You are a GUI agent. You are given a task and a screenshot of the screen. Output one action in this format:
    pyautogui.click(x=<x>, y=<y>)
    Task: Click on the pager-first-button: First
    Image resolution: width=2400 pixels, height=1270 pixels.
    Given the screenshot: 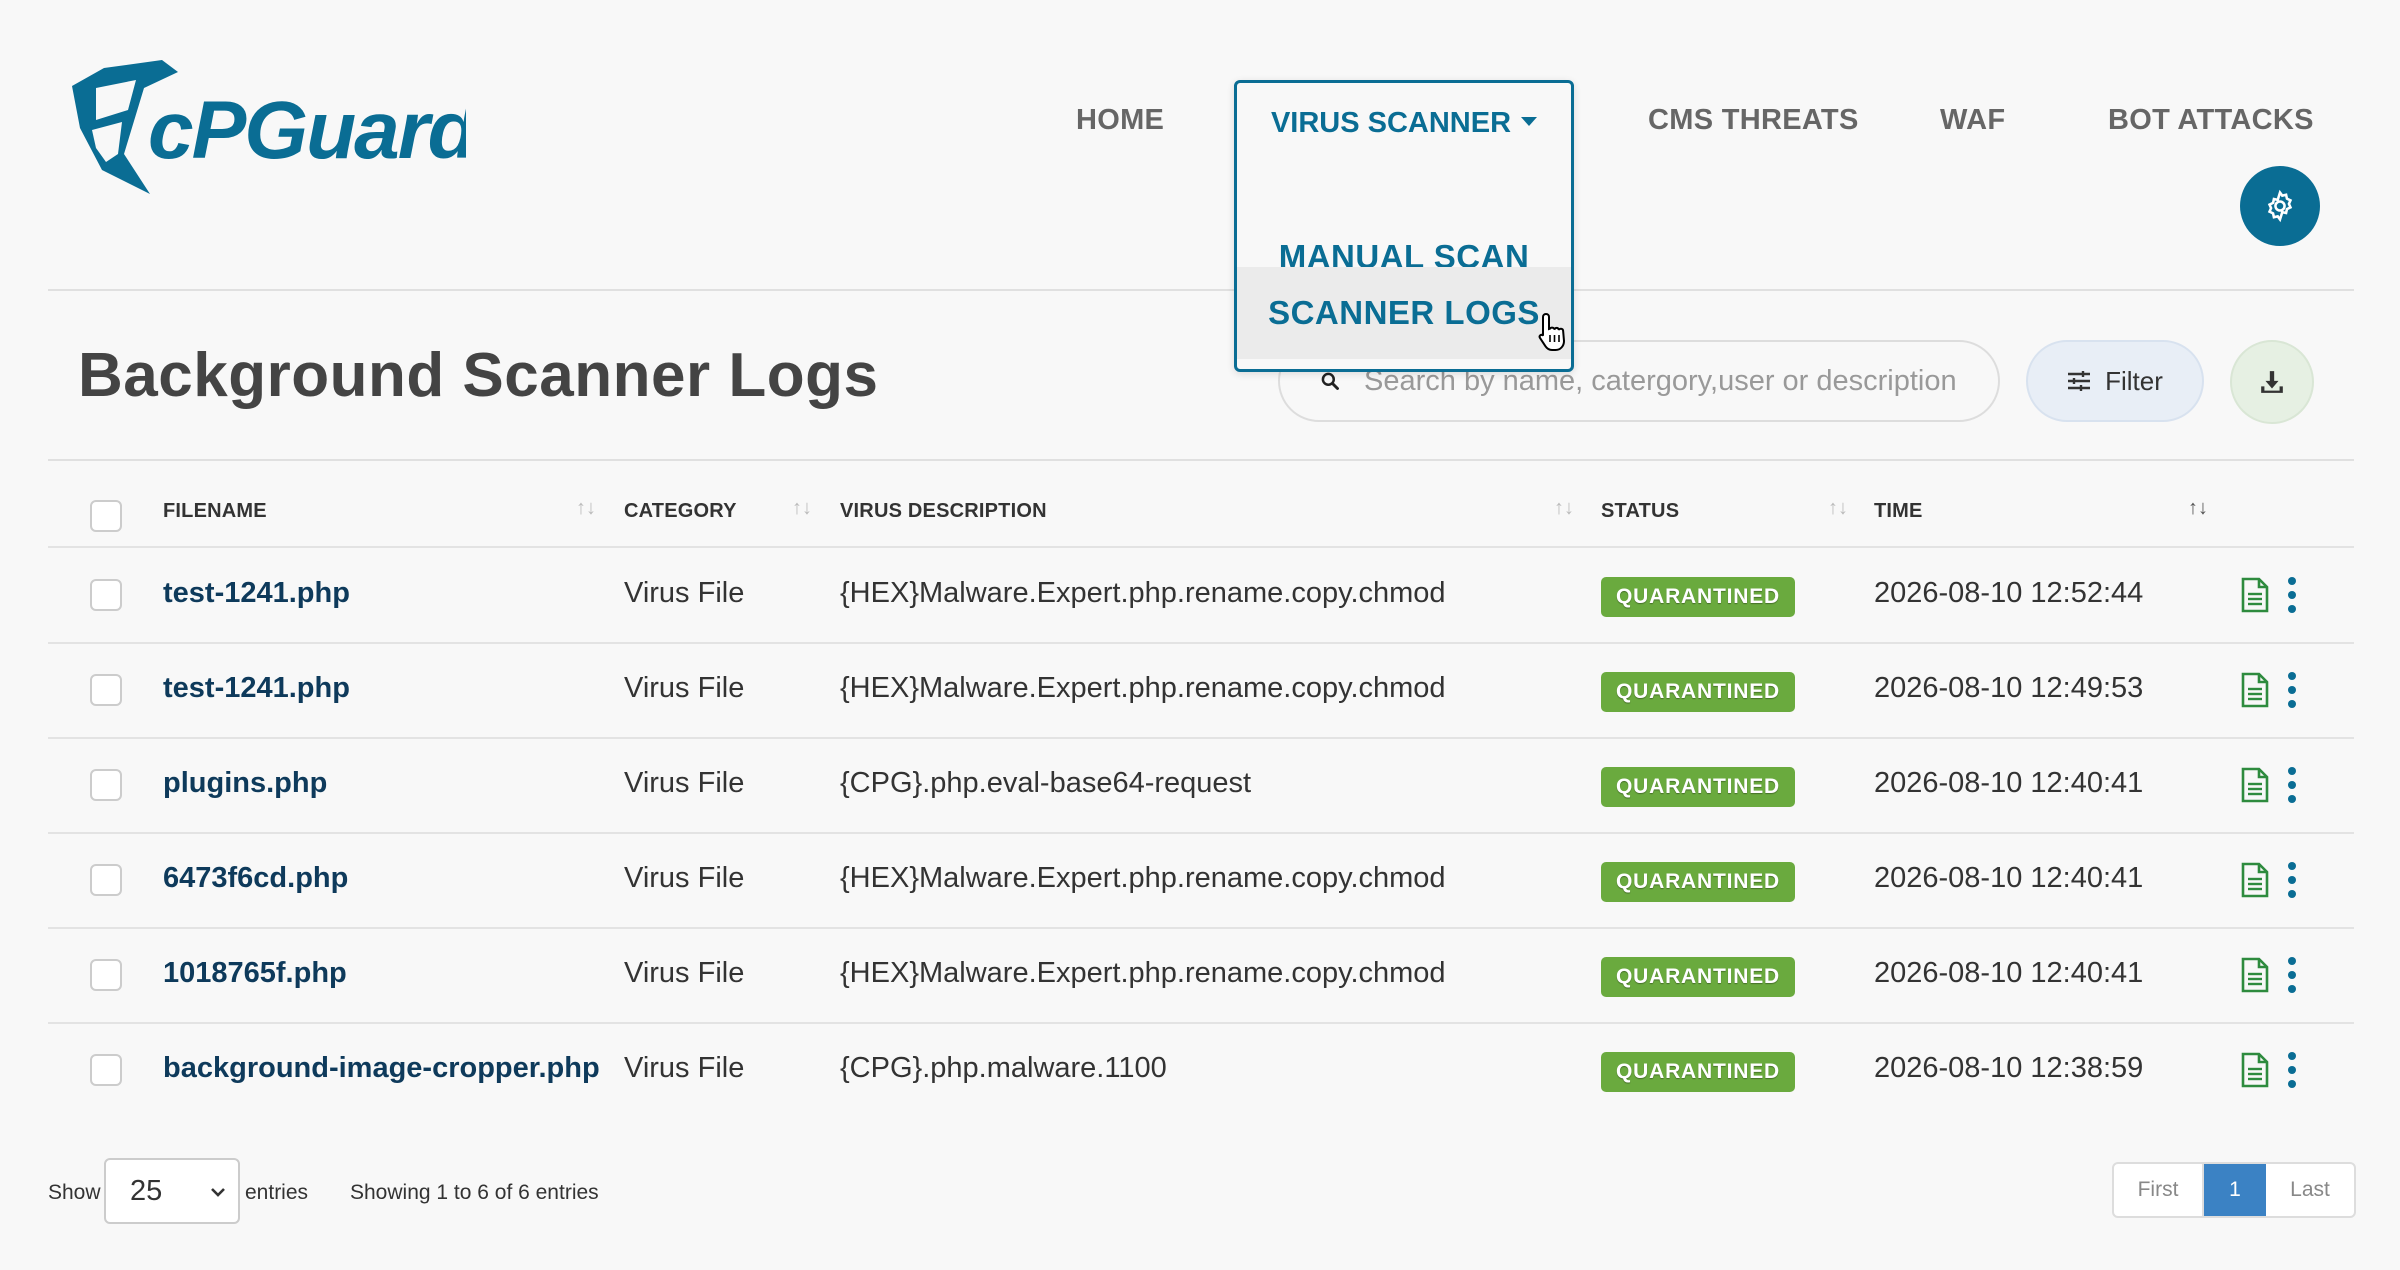 What is the action you would take?
    pyautogui.click(x=2159, y=1190)
    